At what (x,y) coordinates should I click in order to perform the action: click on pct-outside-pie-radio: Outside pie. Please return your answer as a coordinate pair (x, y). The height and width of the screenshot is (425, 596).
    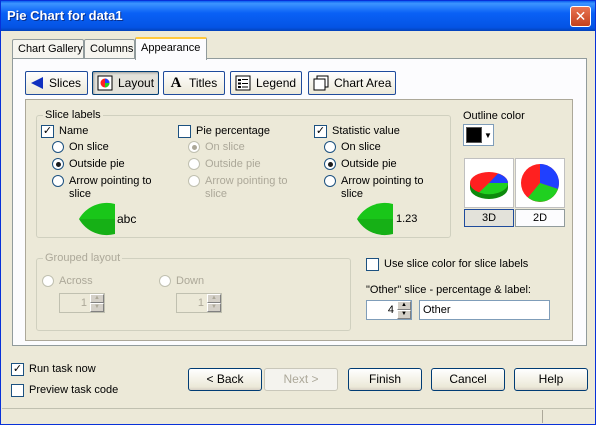
    Looking at the image, I should click on (224, 164).